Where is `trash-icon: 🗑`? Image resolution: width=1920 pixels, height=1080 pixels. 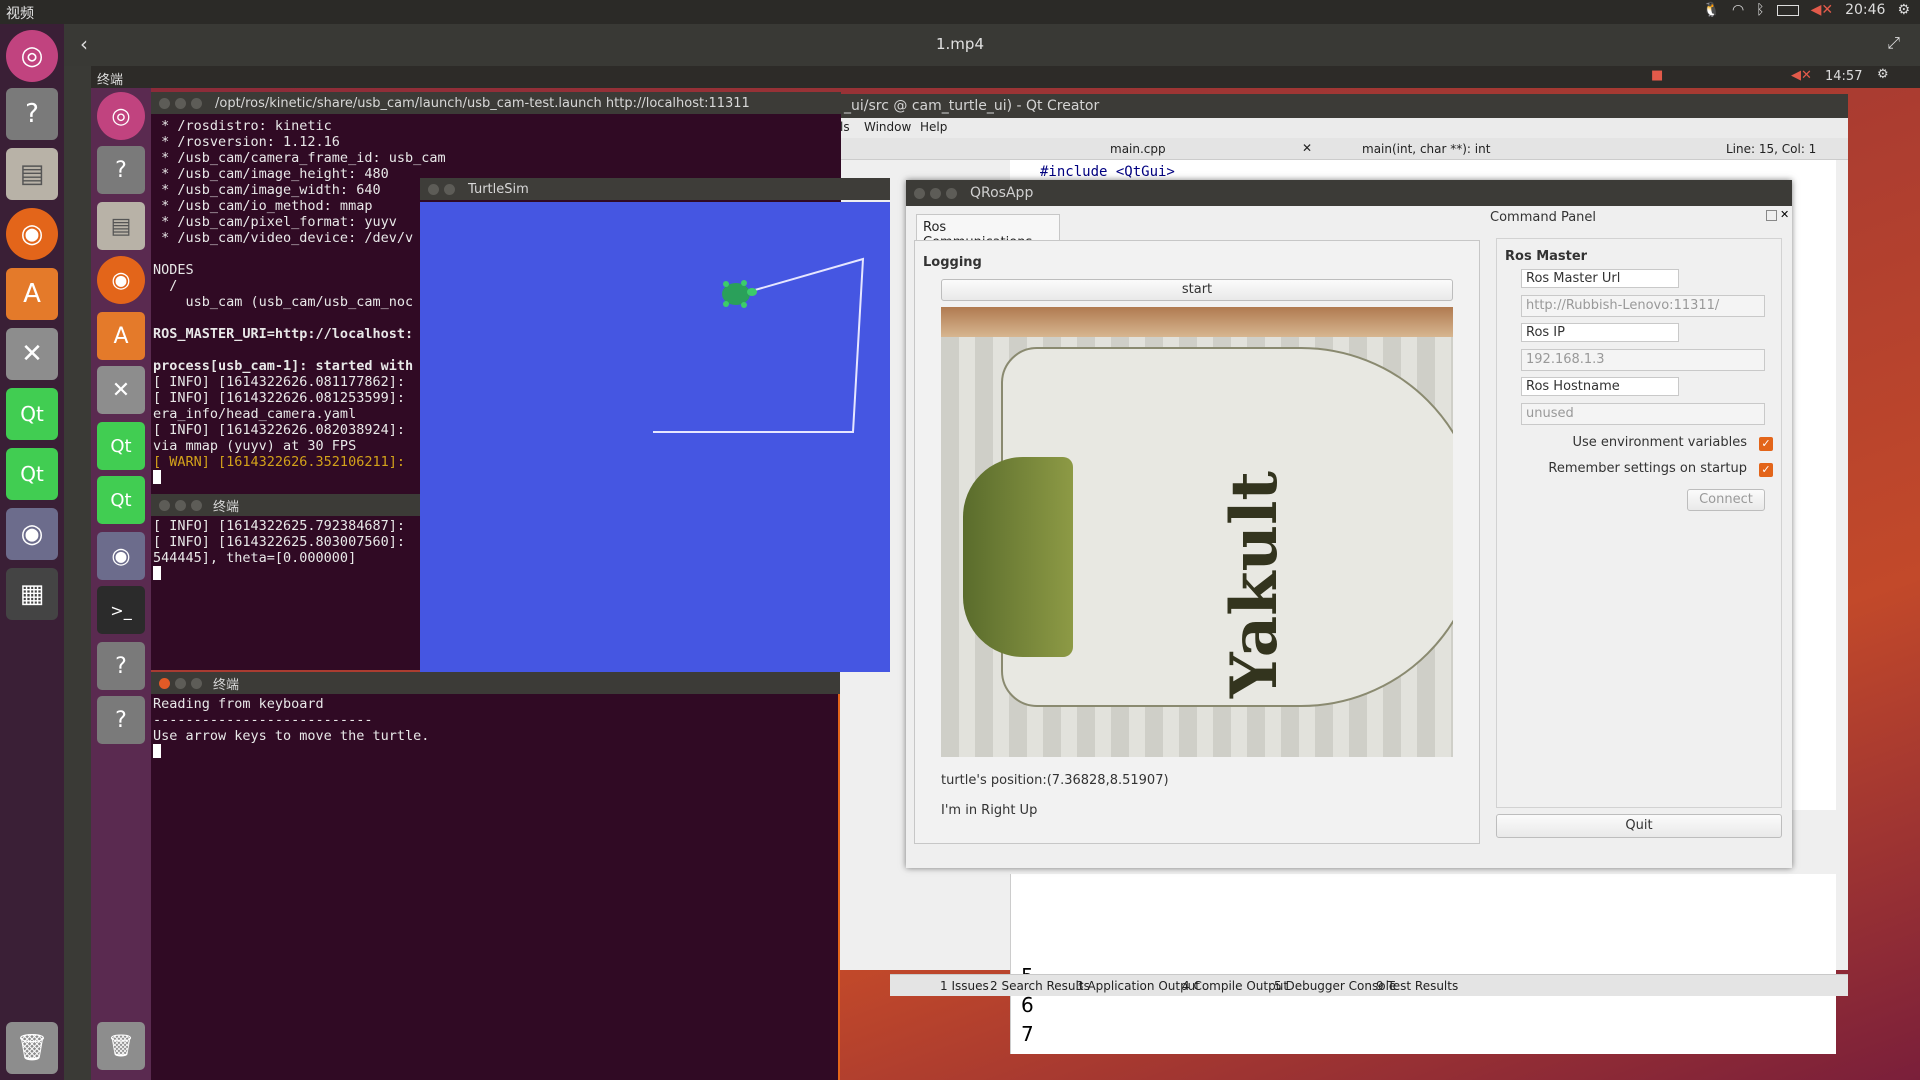 trash-icon: 🗑 is located at coordinates (32, 1048).